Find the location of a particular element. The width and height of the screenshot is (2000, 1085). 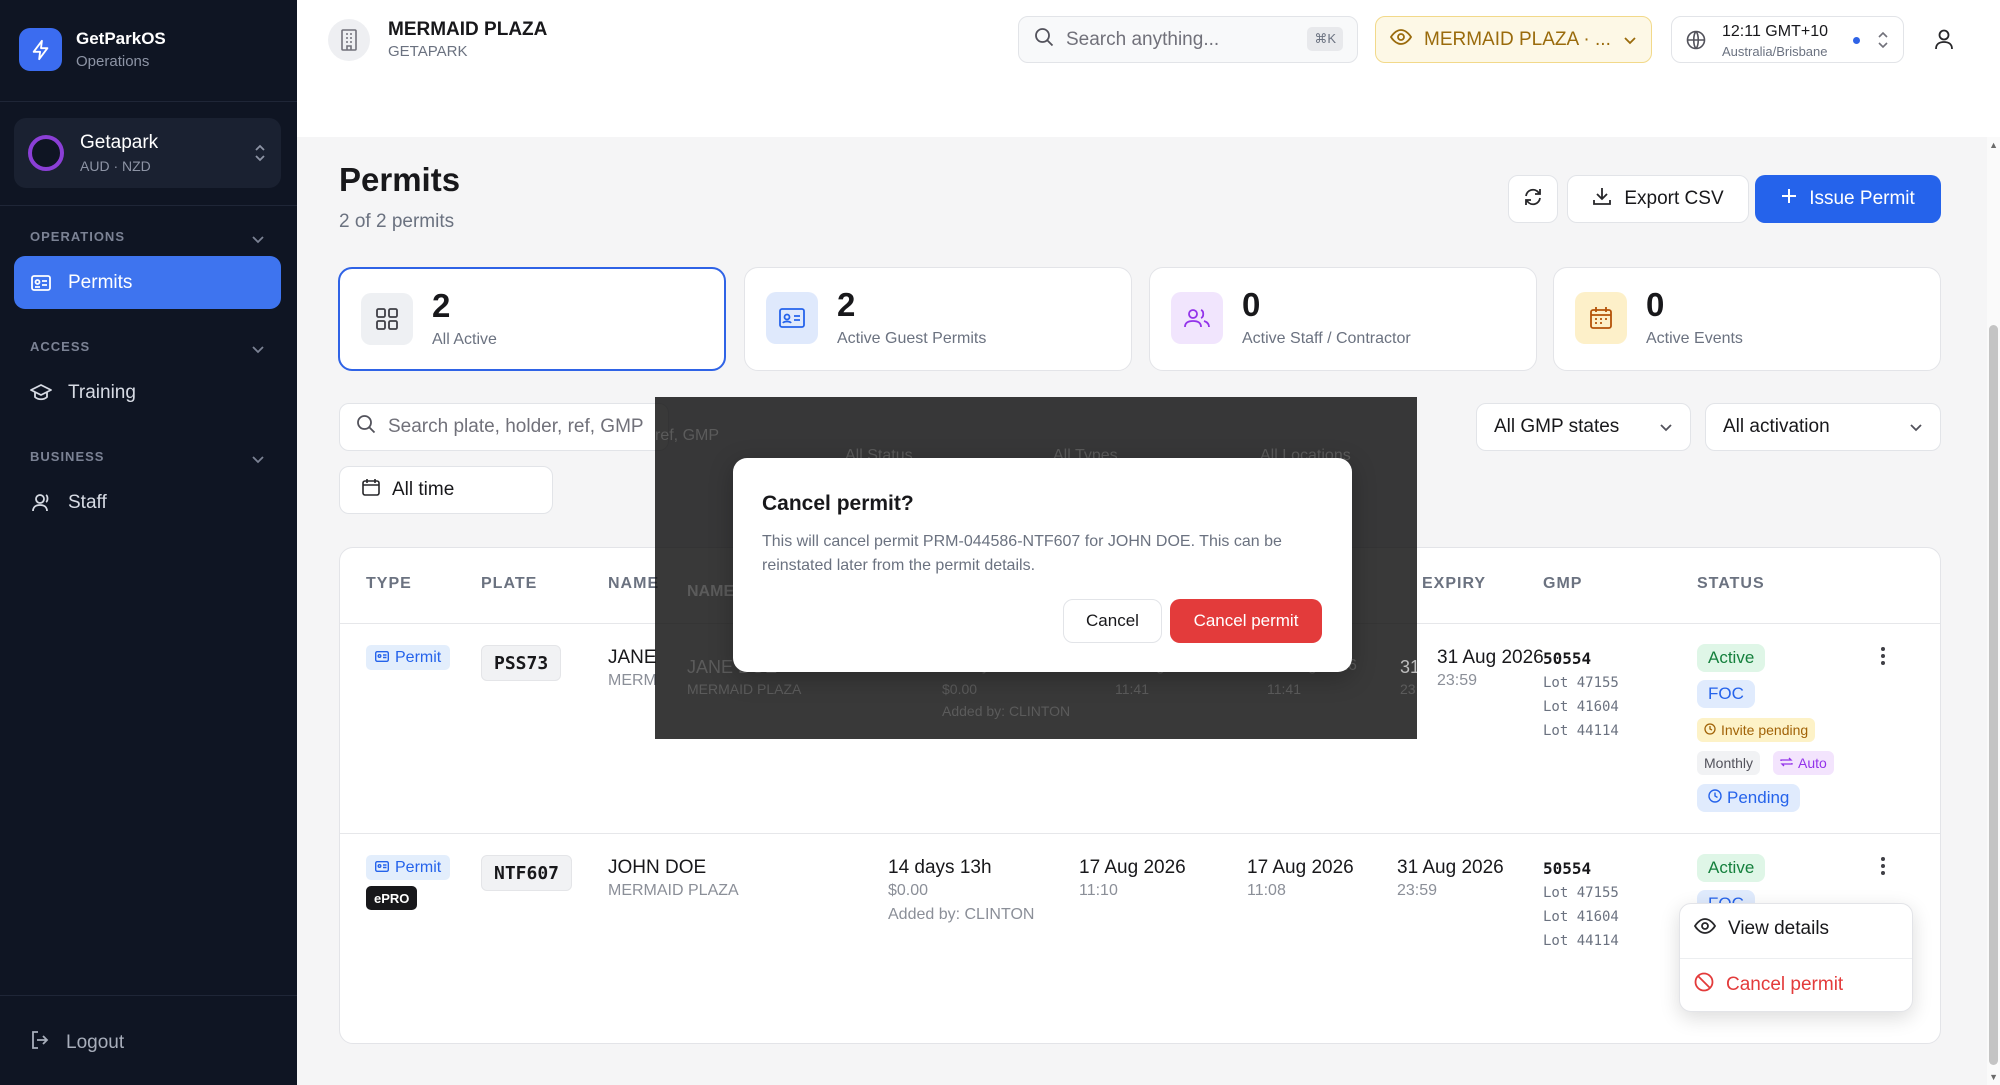

search-icon is located at coordinates (366, 427).